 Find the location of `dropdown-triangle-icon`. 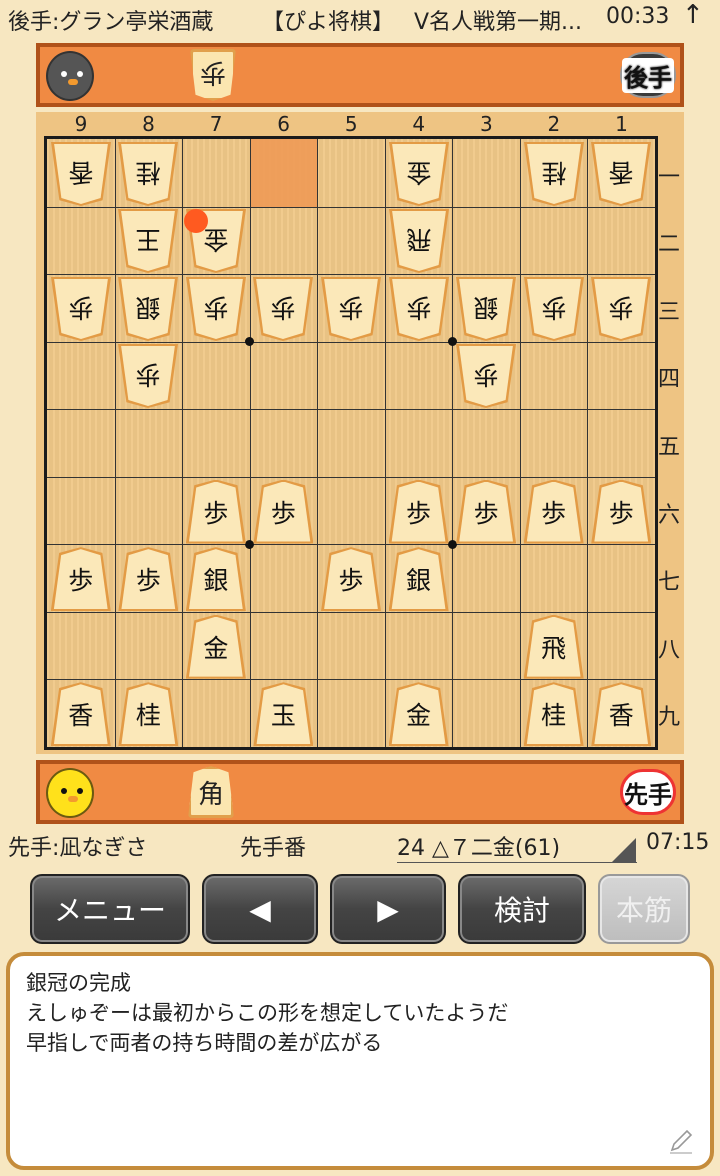

dropdown-triangle-icon is located at coordinates (624, 850).